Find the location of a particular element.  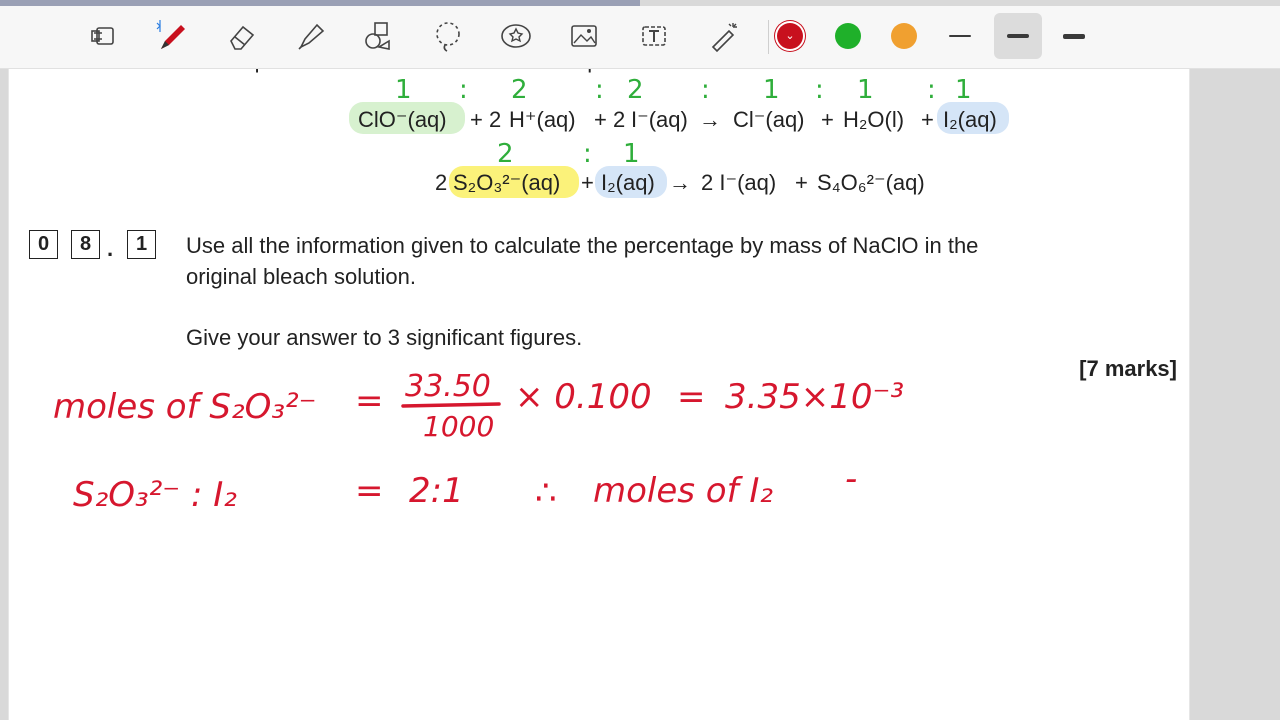

green-ratio-2-0: 2 is located at coordinates (505, 154).